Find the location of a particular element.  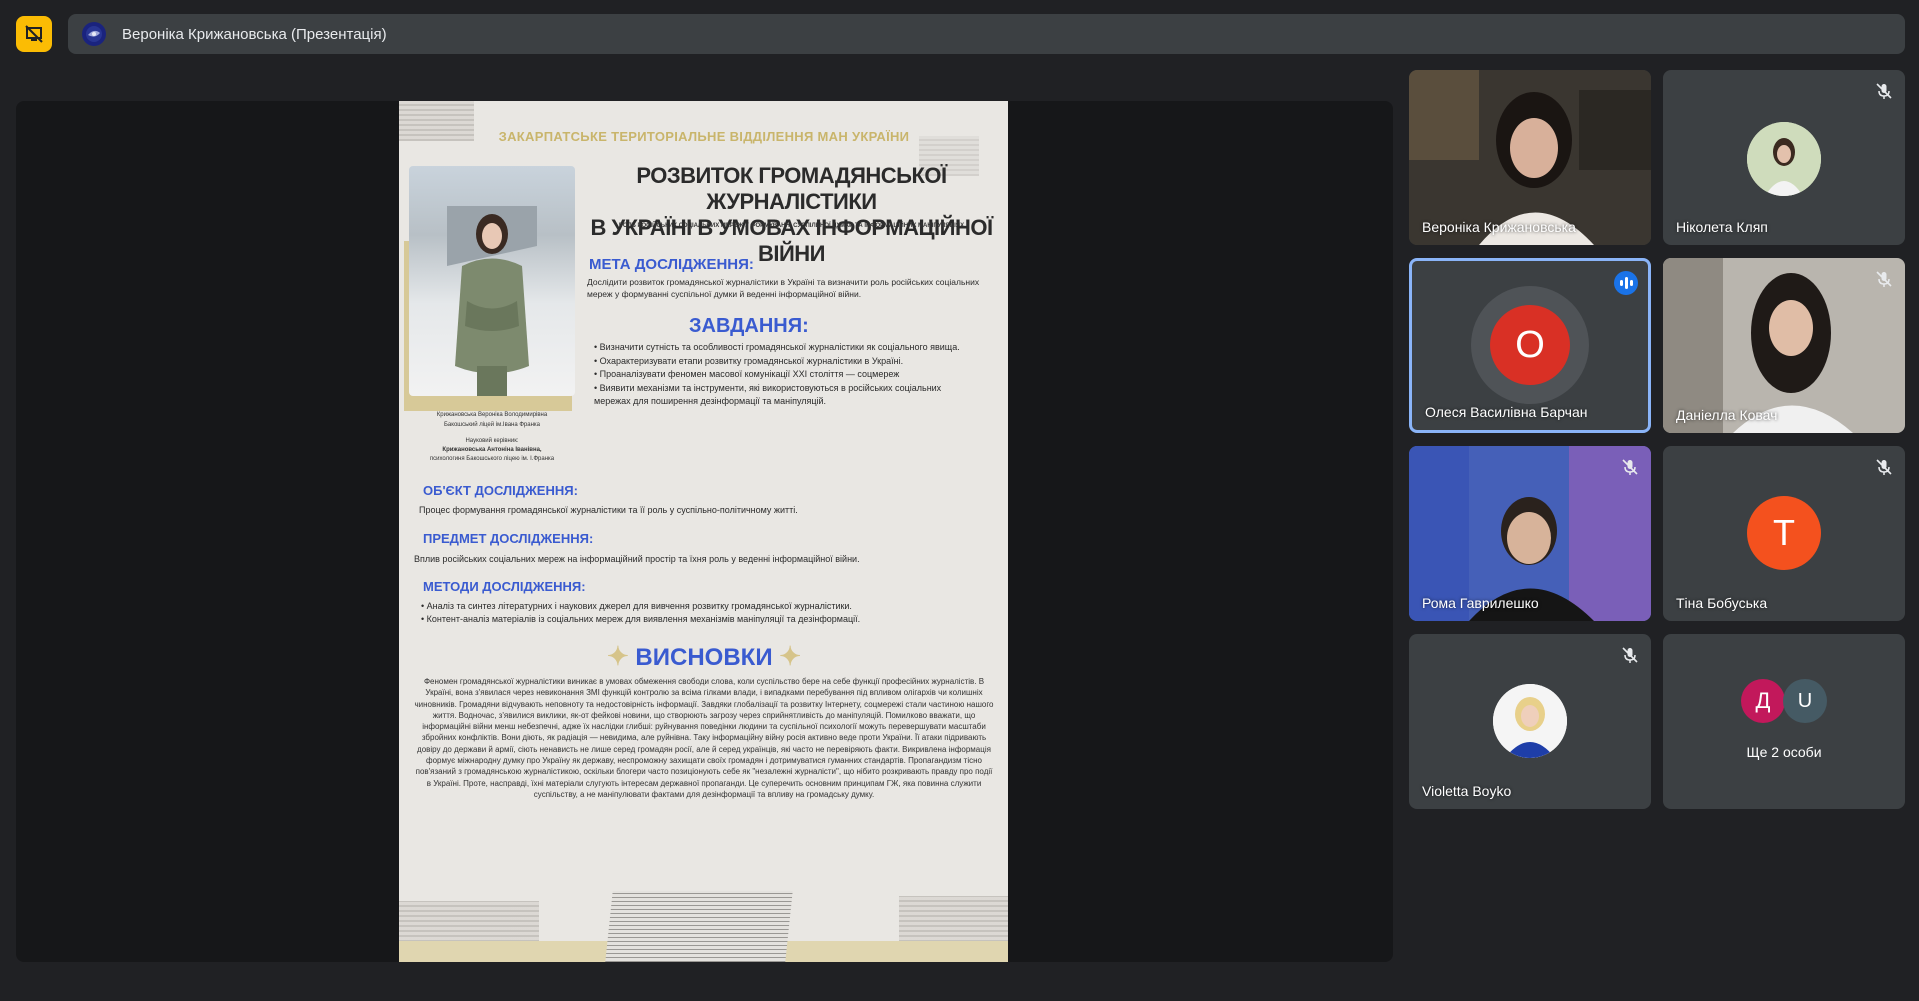

methods-heading: МЕТОДИ ДОСЛІДЖЕННЯ: is located at coordinates (504, 586).